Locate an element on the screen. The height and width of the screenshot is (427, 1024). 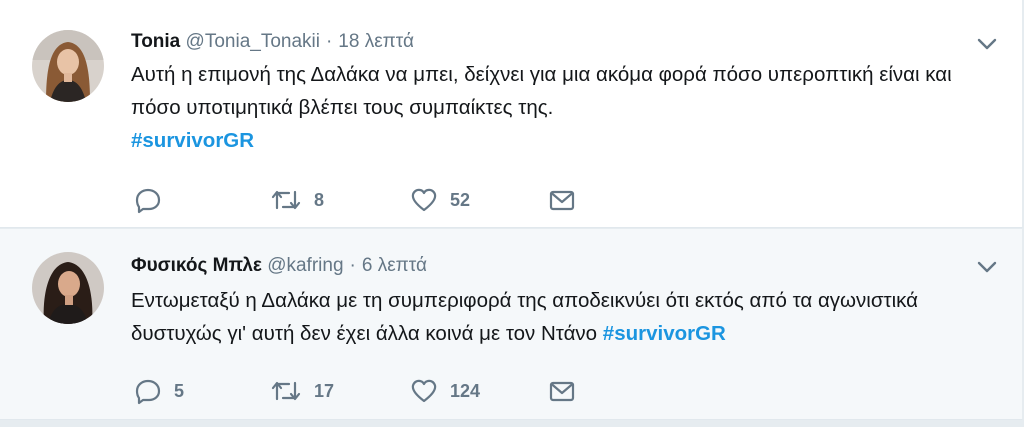
retweet-button: 8 is located at coordinates (297, 200).